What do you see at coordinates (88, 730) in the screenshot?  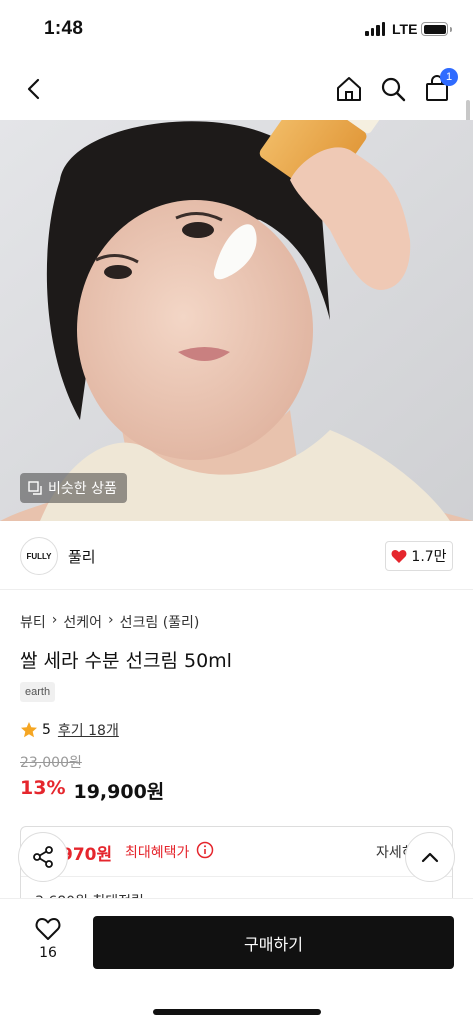 I see `reviews-link: 후기 18개` at bounding box center [88, 730].